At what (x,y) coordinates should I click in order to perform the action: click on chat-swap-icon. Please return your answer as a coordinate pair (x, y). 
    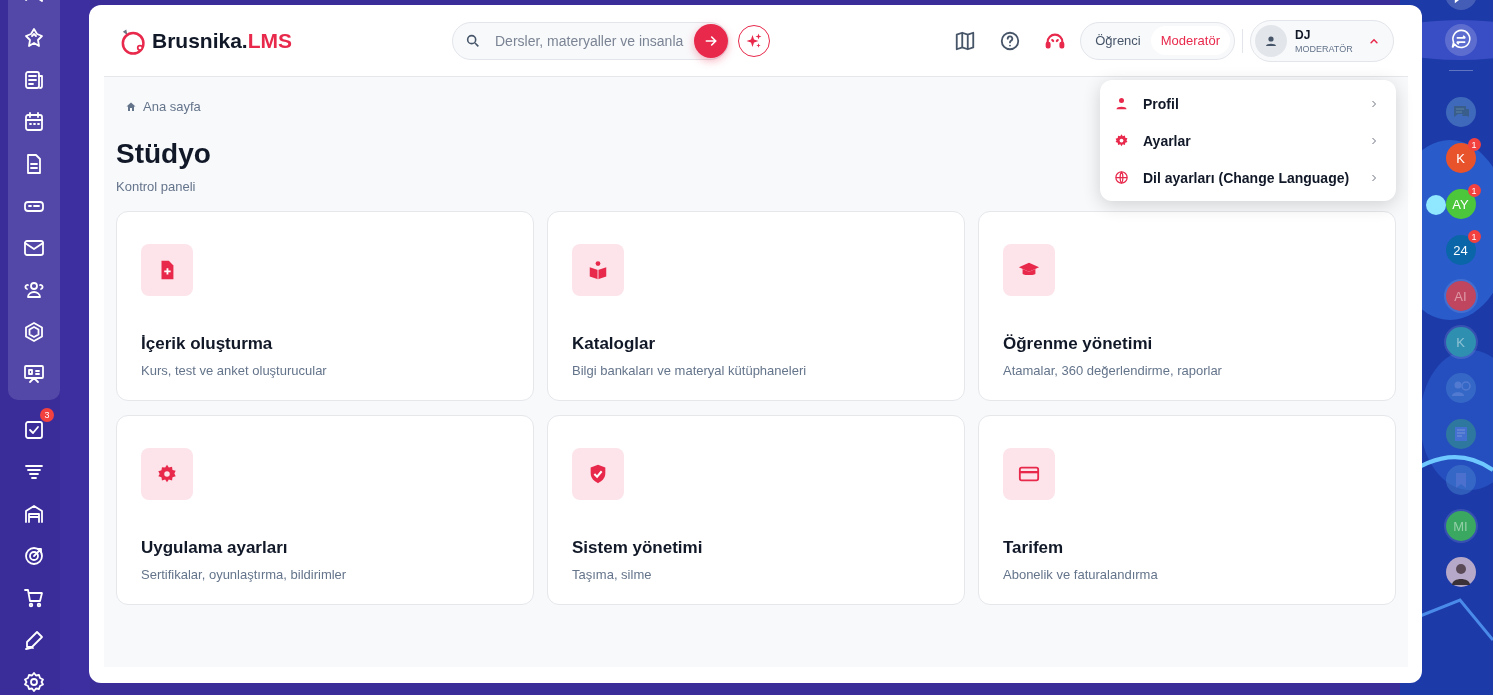
    Looking at the image, I should click on (1460, 40).